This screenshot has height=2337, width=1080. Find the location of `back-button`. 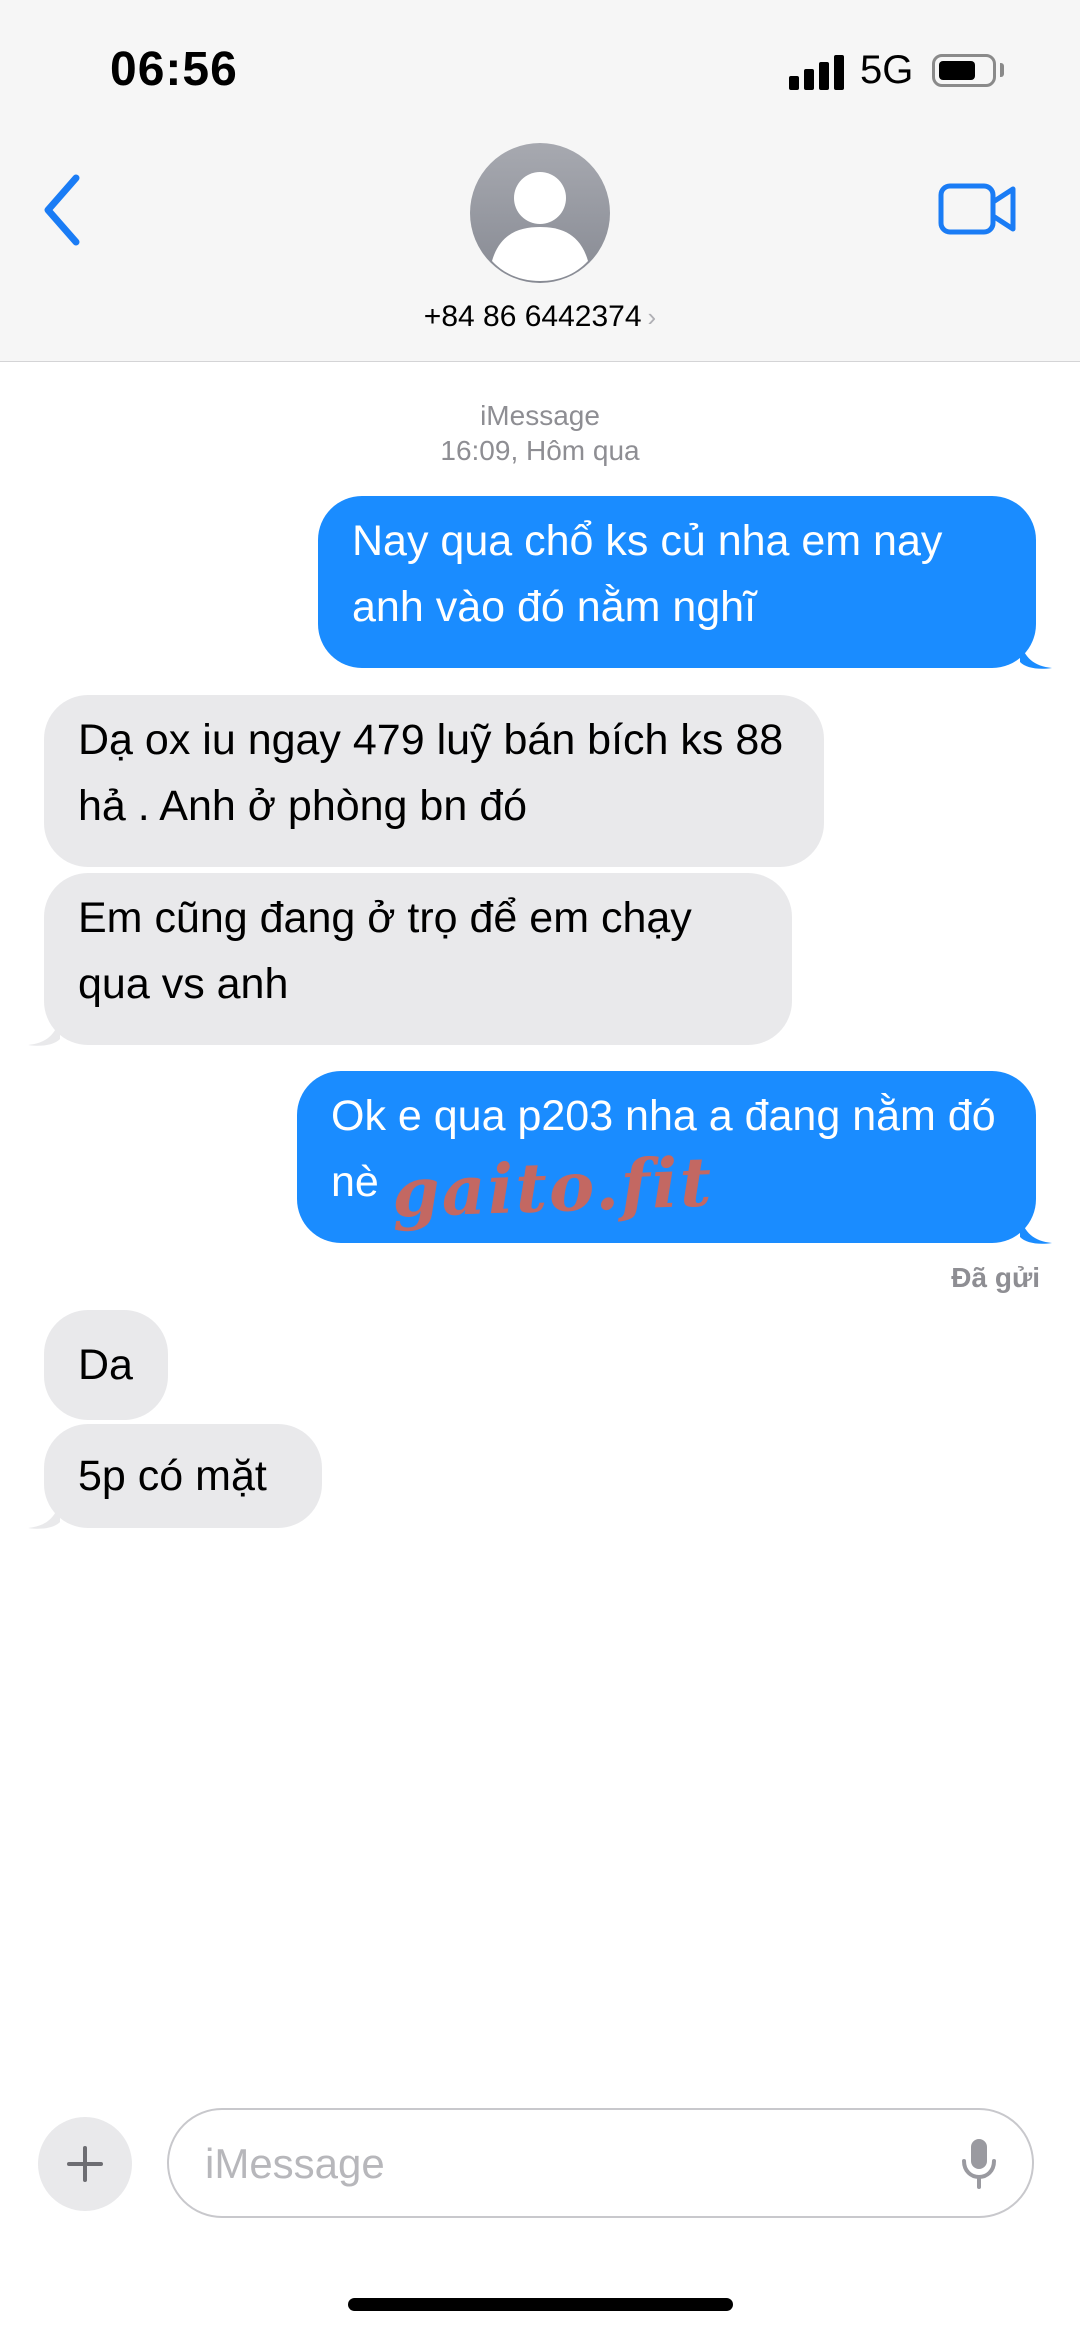

back-button is located at coordinates (63, 210).